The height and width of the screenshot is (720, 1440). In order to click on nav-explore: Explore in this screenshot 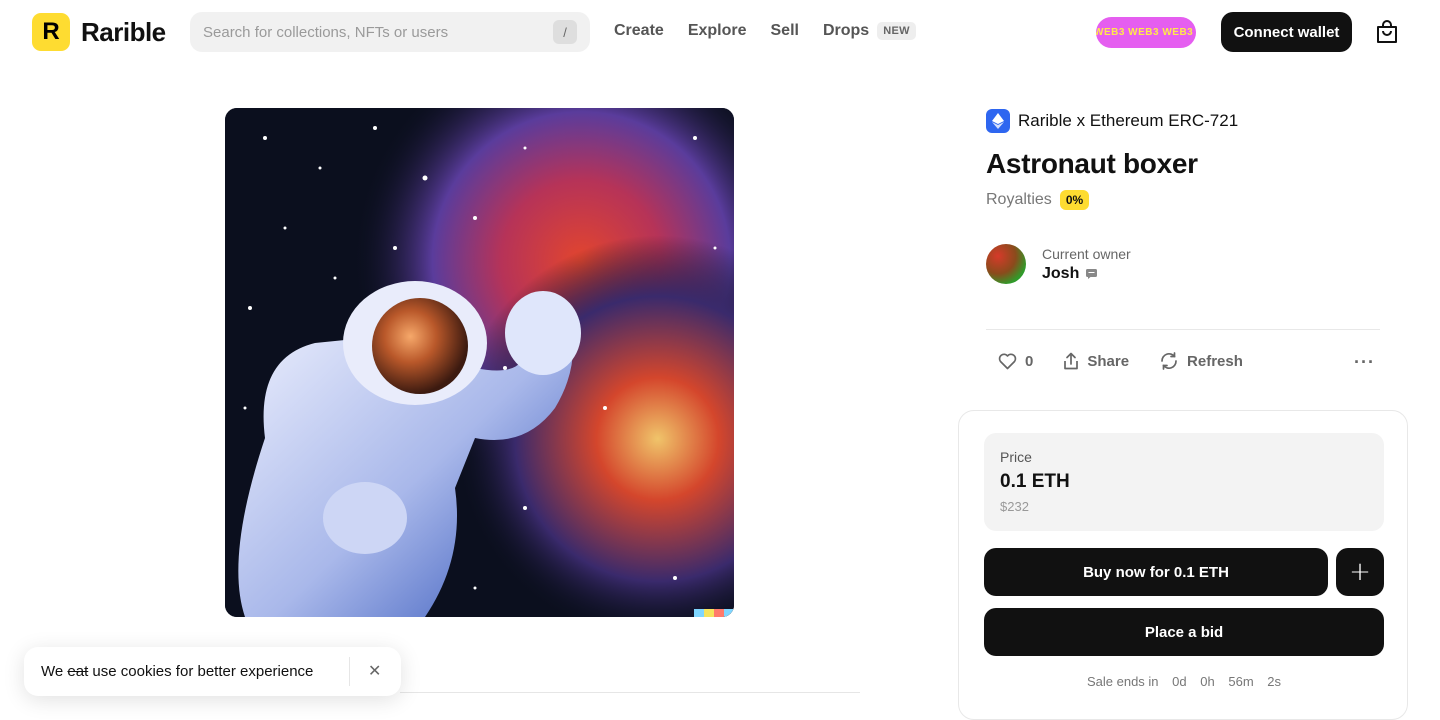, I will do `click(717, 31)`.